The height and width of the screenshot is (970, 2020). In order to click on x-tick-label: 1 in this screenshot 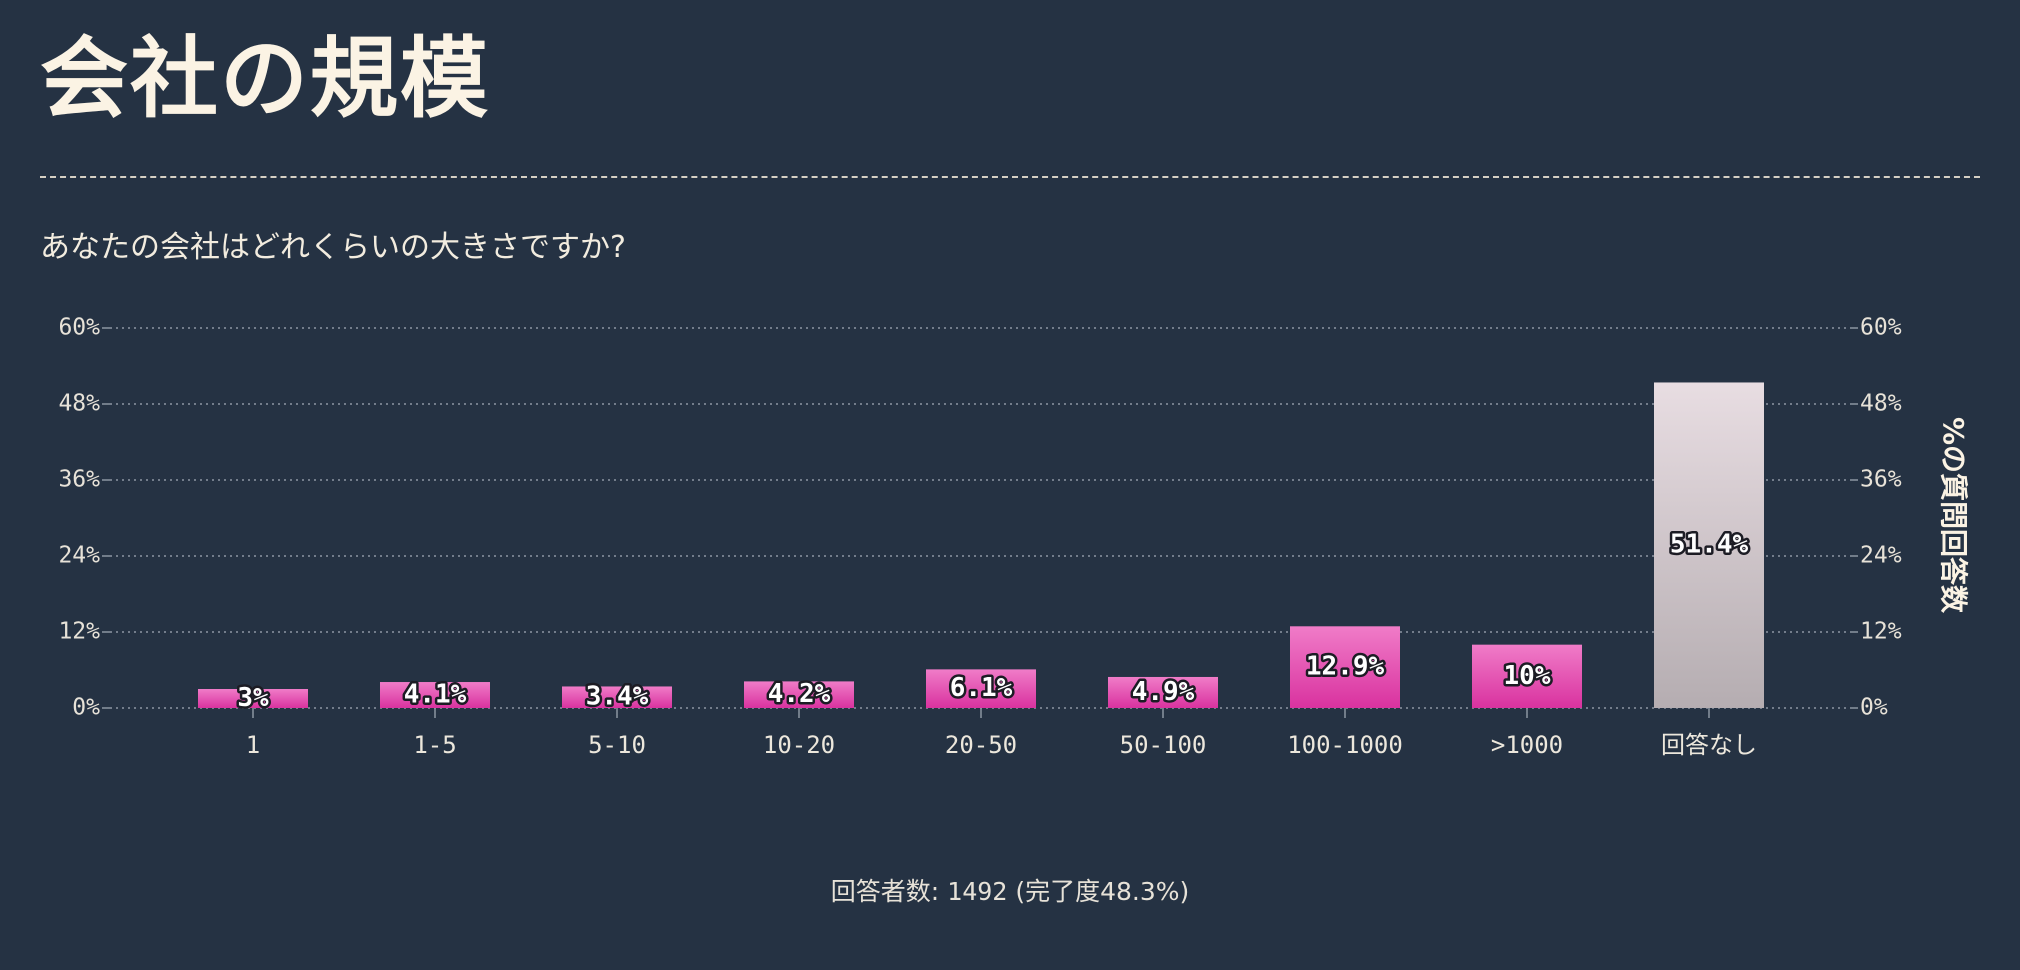, I will do `click(253, 745)`.